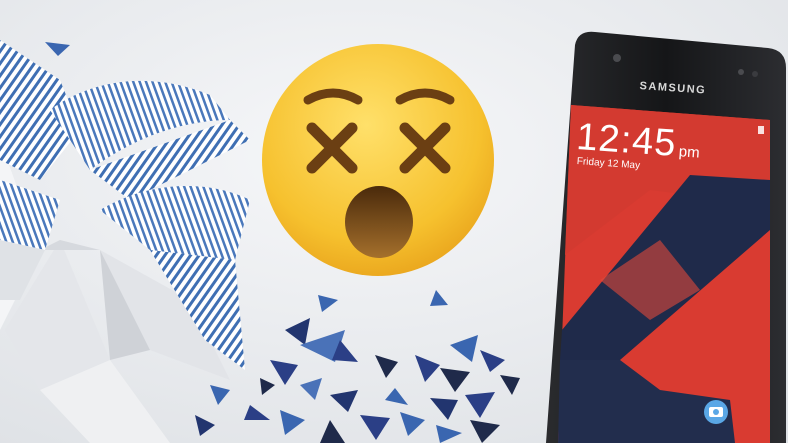 The width and height of the screenshot is (788, 443). Describe the element at coordinates (637, 146) in the screenshot. I see `lockscreen-clock: 12:45pm Friday 12 May` at that location.